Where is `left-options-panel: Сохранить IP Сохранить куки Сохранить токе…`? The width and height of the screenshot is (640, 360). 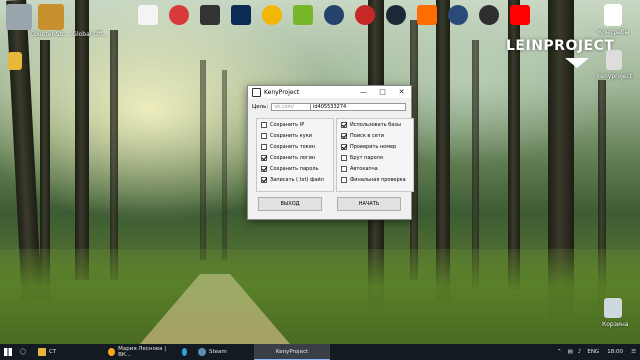
left-options-panel: Сохранить IP Сохранить куки Сохранить токе… is located at coordinates (295, 155).